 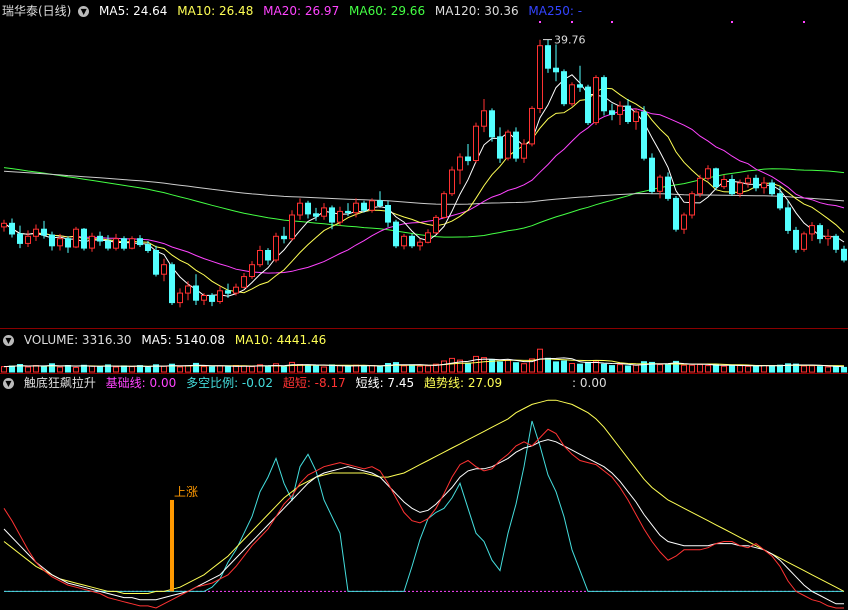 I want to click on high-price-annotation: 39.76, so click(x=570, y=40).